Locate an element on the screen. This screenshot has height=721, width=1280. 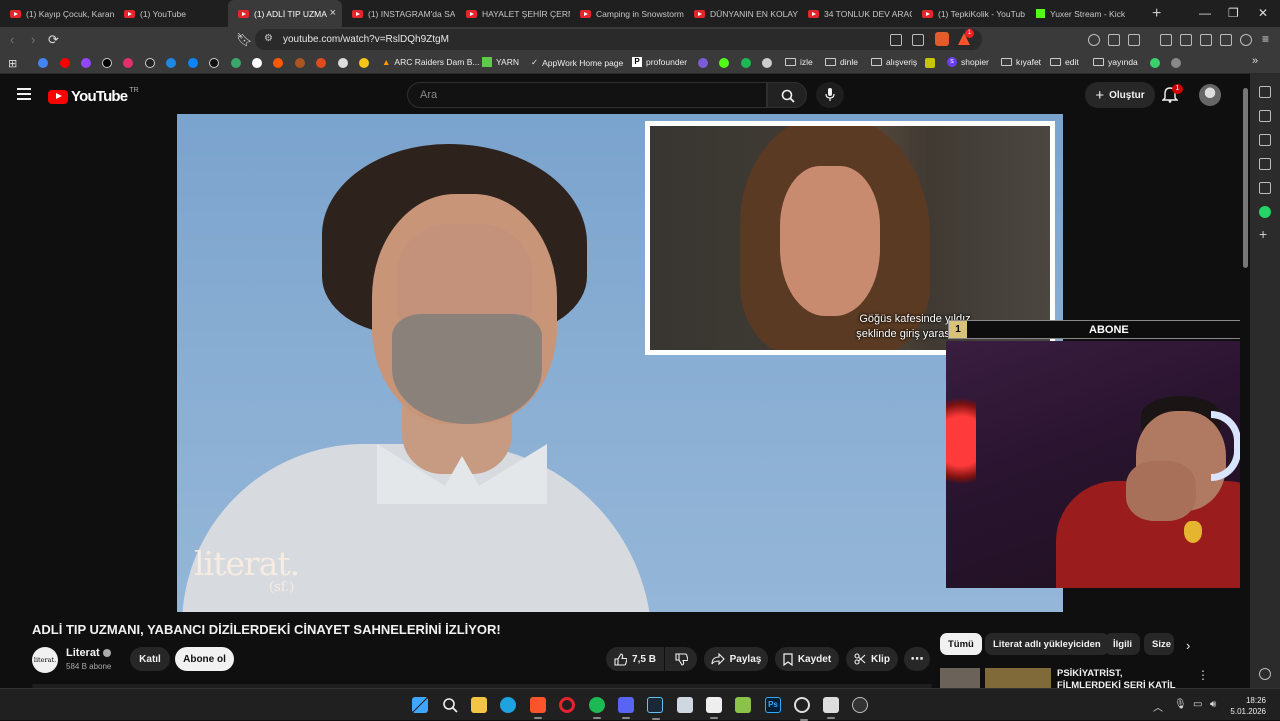
sidebar-toggle-icon is located at coordinates (1186, 40).